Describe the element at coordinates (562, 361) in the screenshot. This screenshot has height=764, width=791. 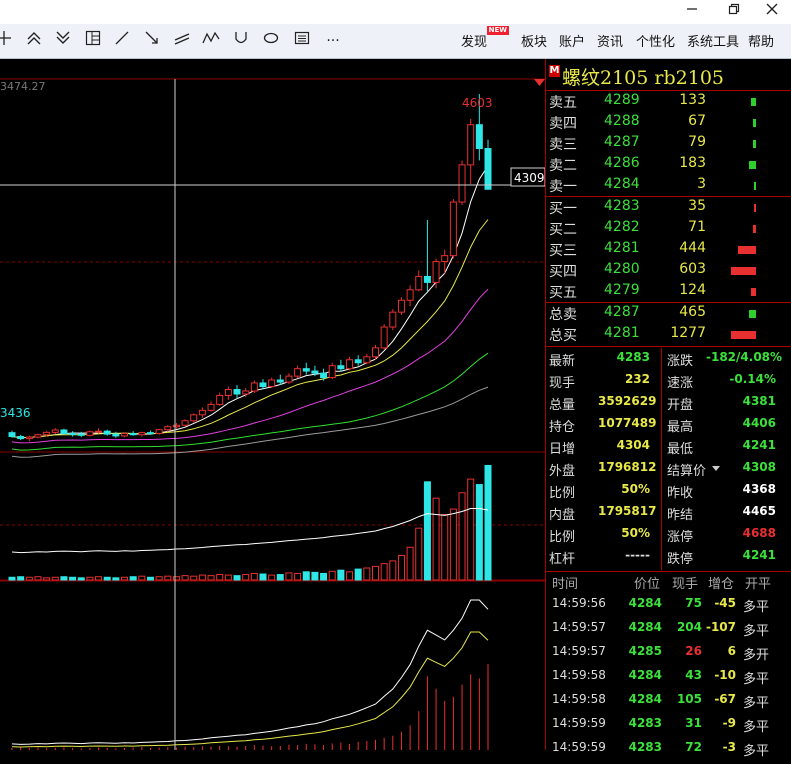
I see `stat-label: 最新` at that location.